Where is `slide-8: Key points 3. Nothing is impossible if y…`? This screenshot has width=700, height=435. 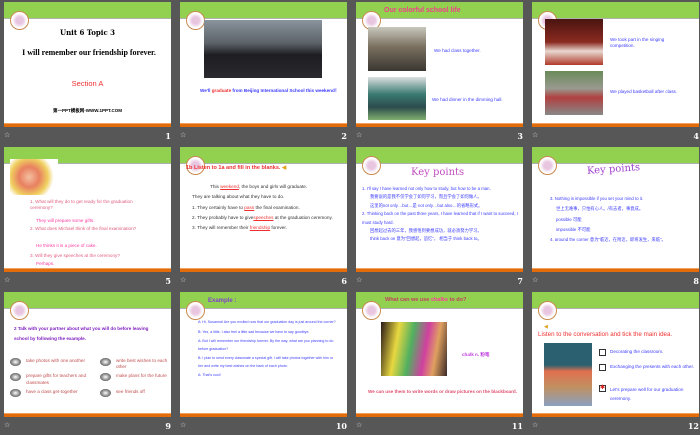
slide-8: Key points 3. Nothing is impossible if y… is located at coordinates (615, 209).